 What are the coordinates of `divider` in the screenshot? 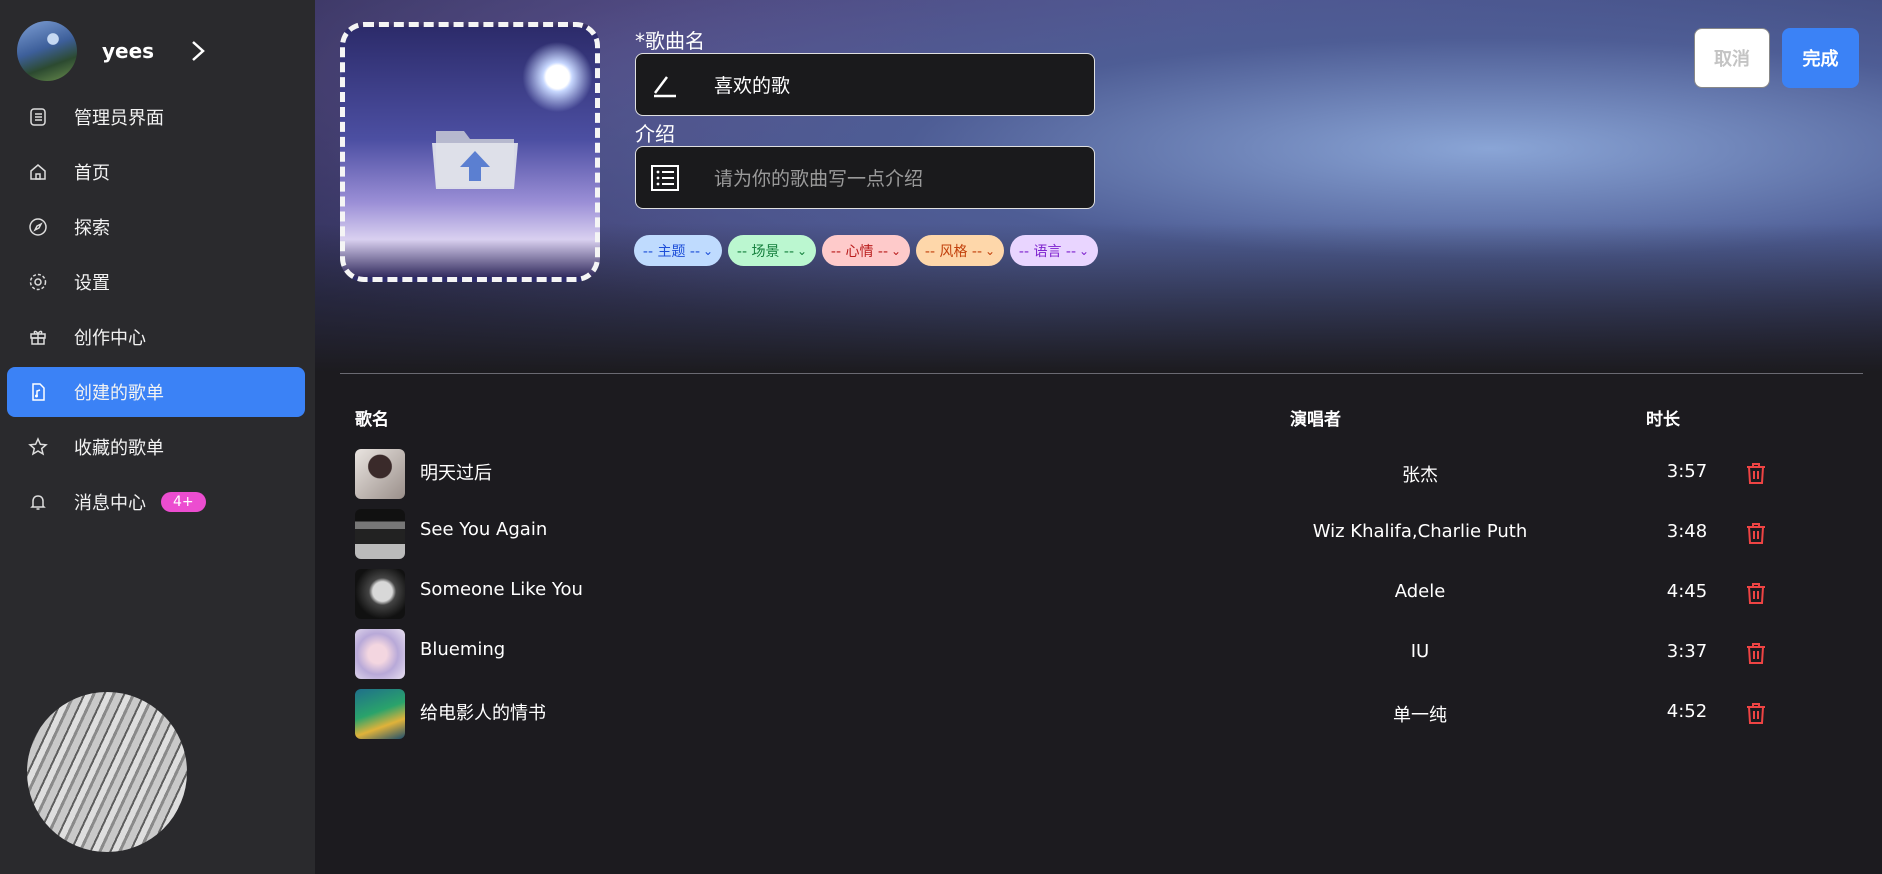 It's located at (1101, 373).